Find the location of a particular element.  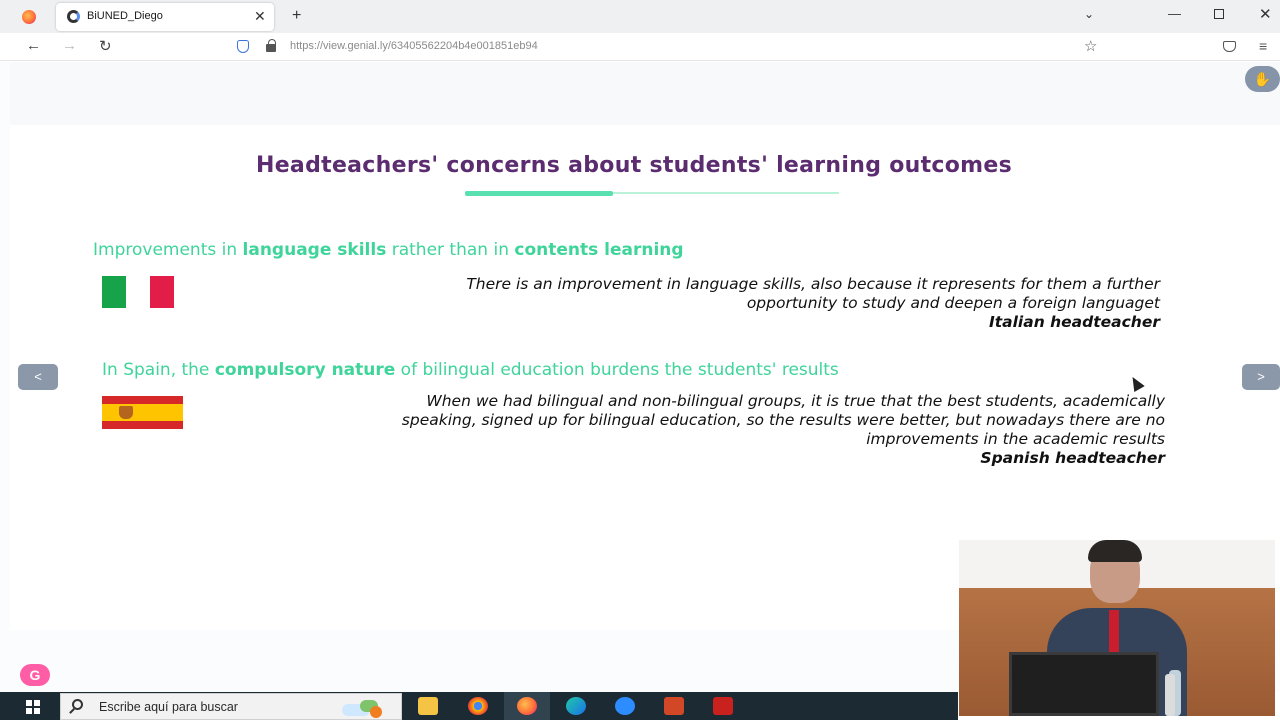

title-underline-accent is located at coordinates (539, 193).